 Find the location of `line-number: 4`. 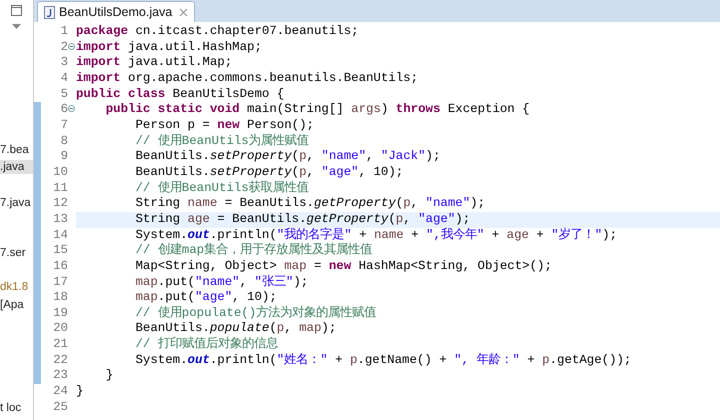

line-number: 4 is located at coordinates (64, 78).